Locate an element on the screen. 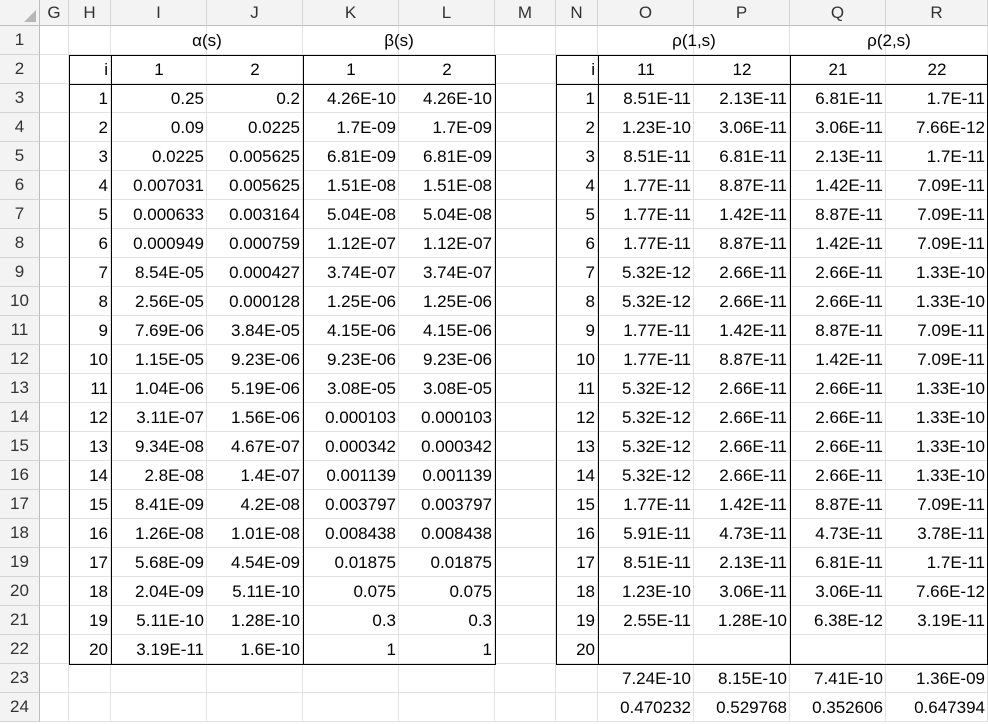  right-data-cell: 1.42E-11 is located at coordinates (742, 214).